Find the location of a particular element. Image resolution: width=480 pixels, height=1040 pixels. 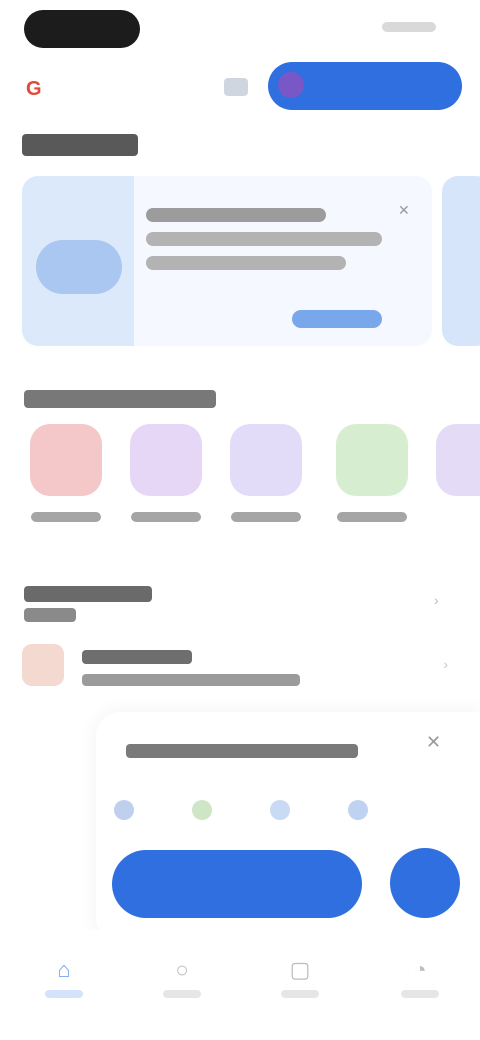

hero-card: ✕ is located at coordinates (227, 261).